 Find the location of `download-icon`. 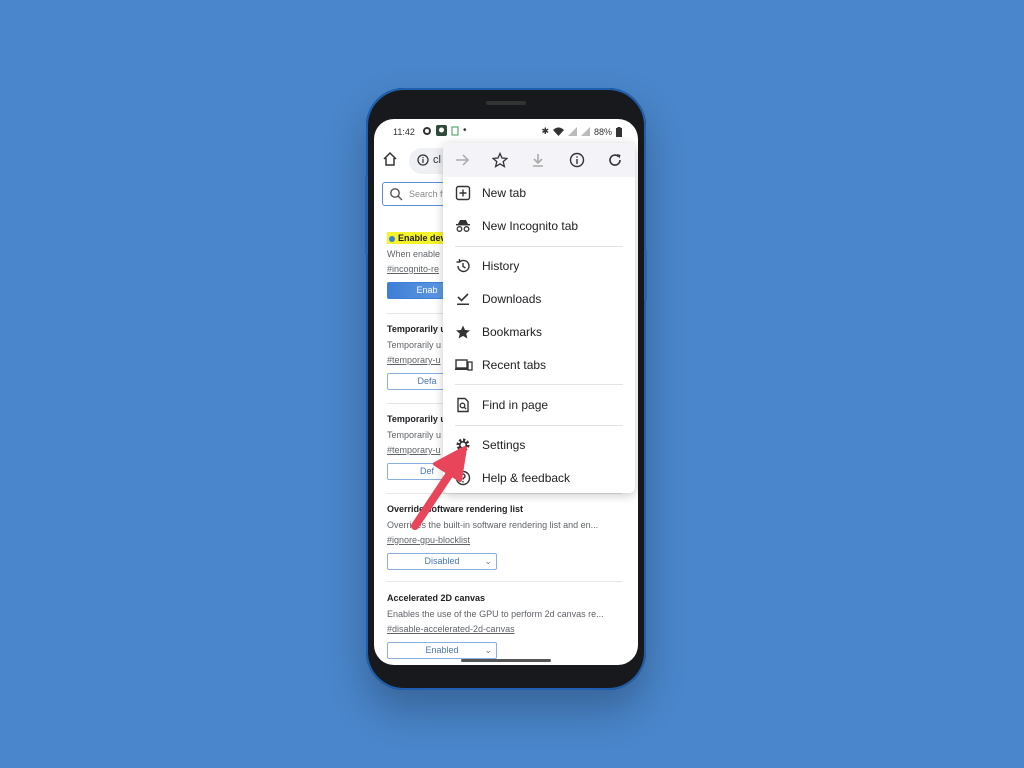

download-icon is located at coordinates (538, 160).